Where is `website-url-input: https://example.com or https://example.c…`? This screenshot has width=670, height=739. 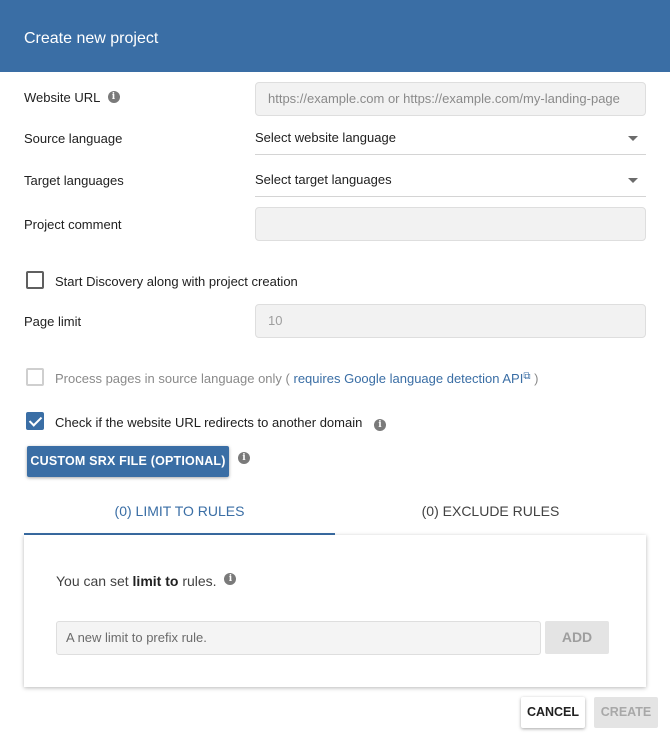
website-url-input: https://example.com or https://example.c… is located at coordinates (450, 99).